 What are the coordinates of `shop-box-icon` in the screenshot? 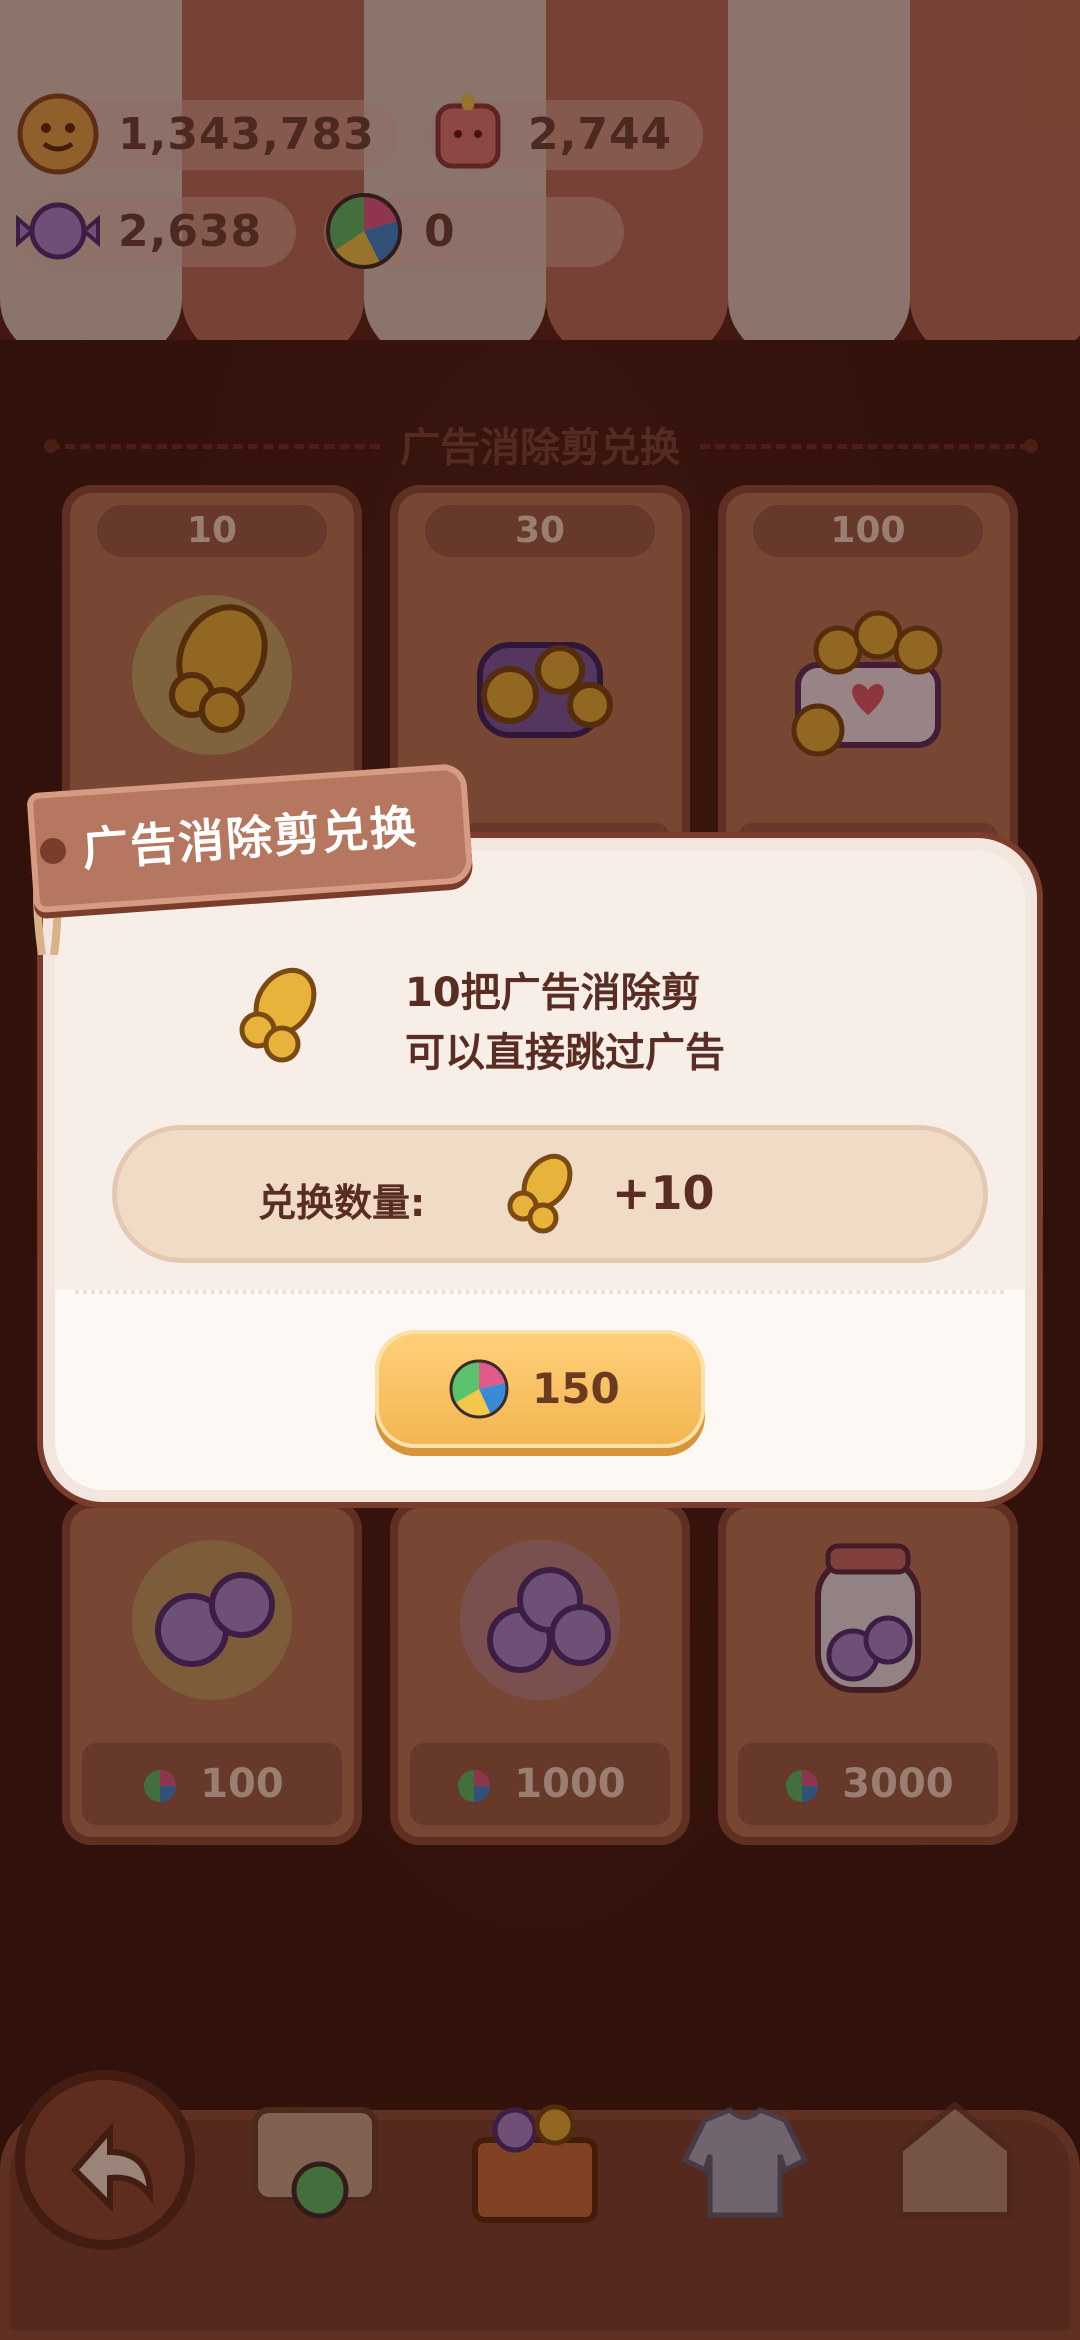 It's located at (535, 2155).